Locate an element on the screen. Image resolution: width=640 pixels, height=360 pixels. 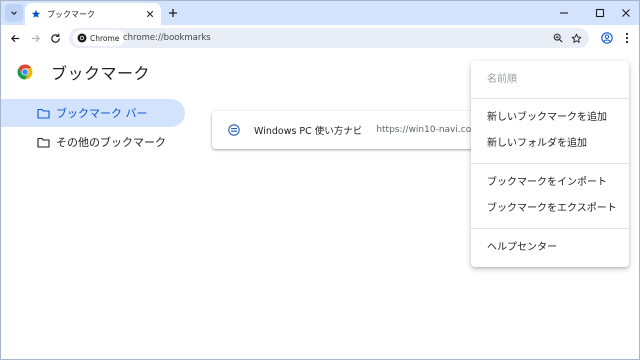
menu-item-export: ブックマークをエクスポート is located at coordinates (550, 209).